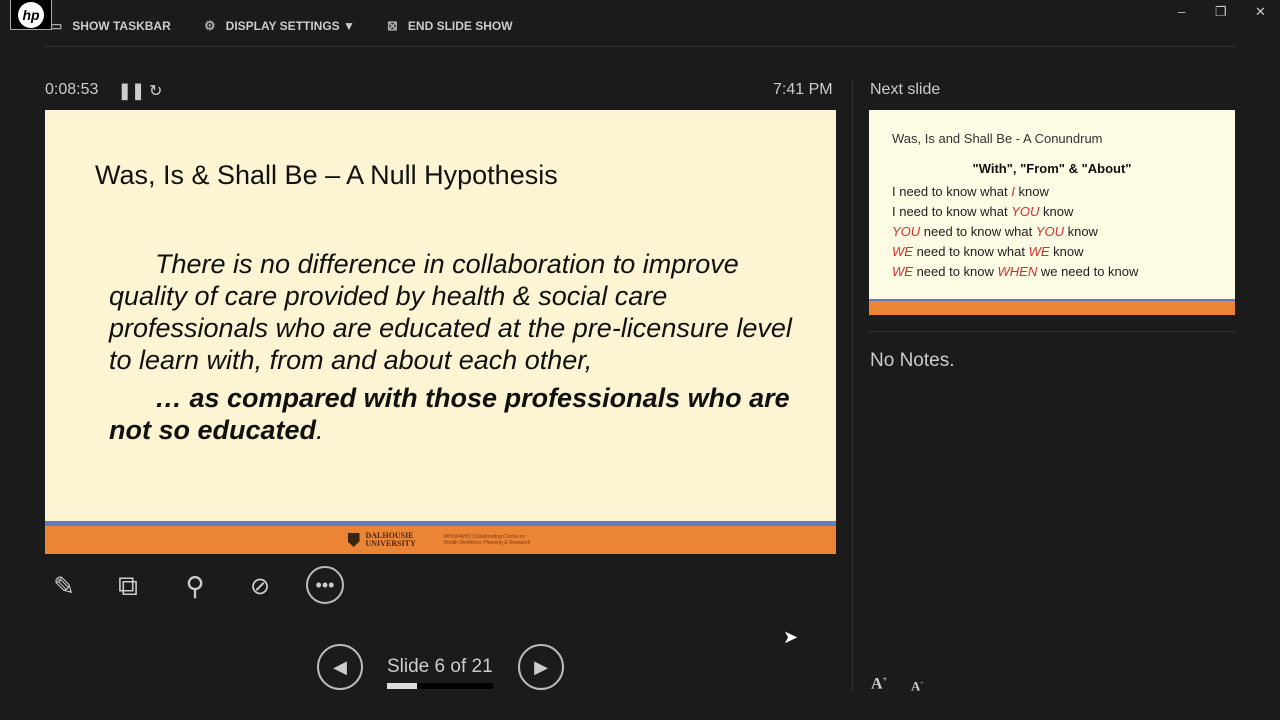 This screenshot has width=1280, height=720. I want to click on label: END SLIDE SHOW, so click(460, 26).